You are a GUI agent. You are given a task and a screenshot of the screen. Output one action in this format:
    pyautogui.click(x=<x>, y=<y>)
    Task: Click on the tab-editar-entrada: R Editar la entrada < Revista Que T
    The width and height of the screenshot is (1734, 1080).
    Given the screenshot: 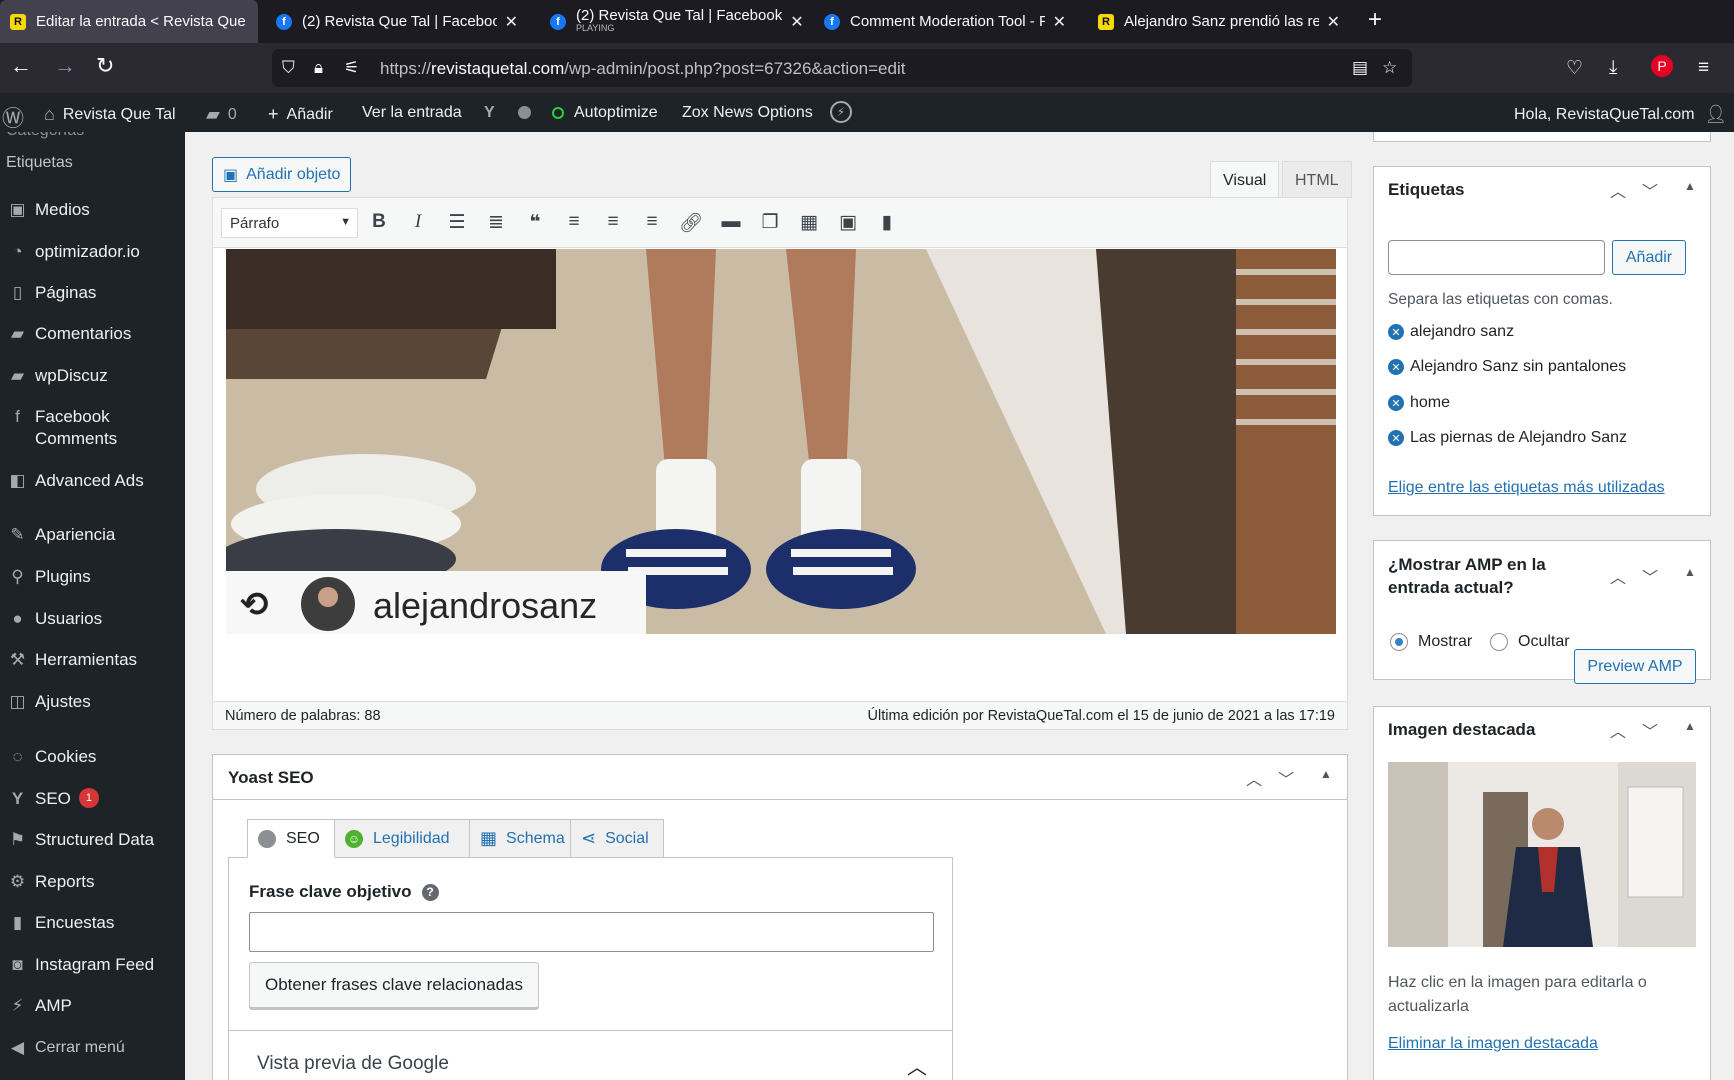 What is the action you would take?
    pyautogui.click(x=129, y=21)
    